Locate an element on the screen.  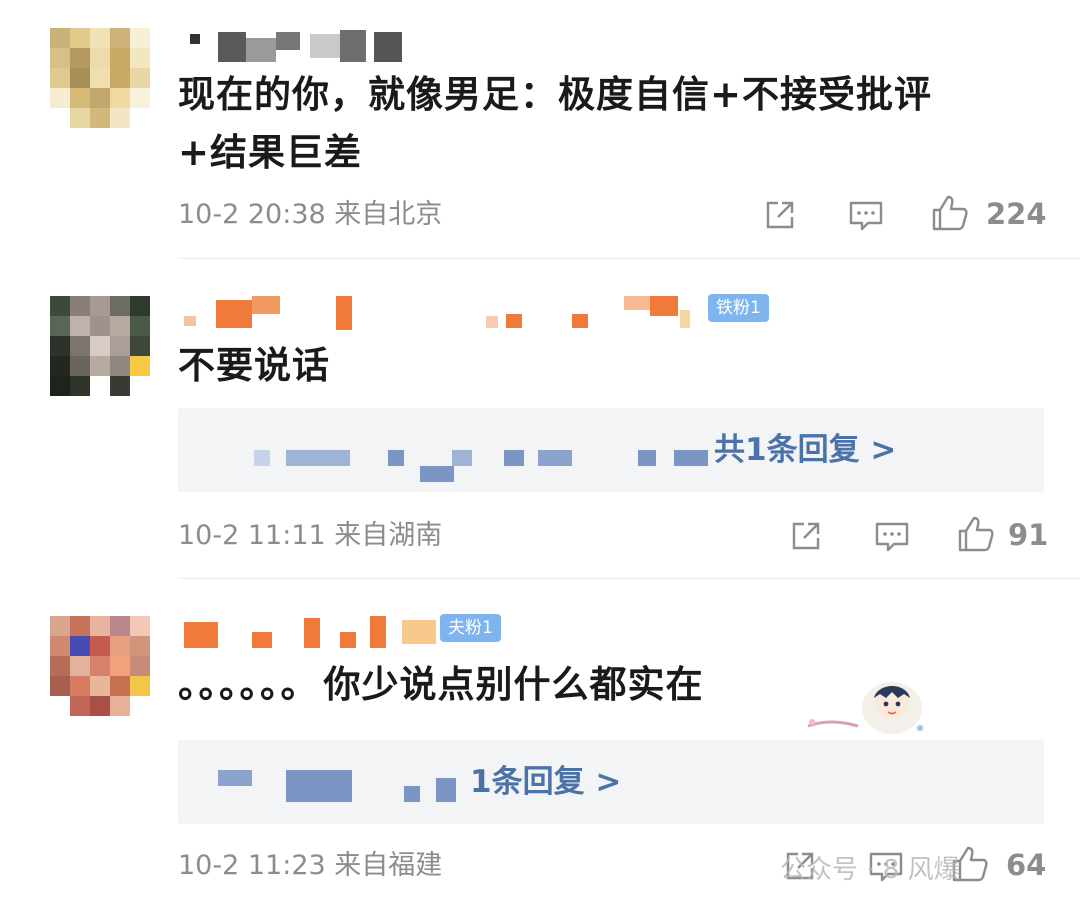
comment-meta: 10-2 20:38 来自北京 is located at coordinates (310, 214).